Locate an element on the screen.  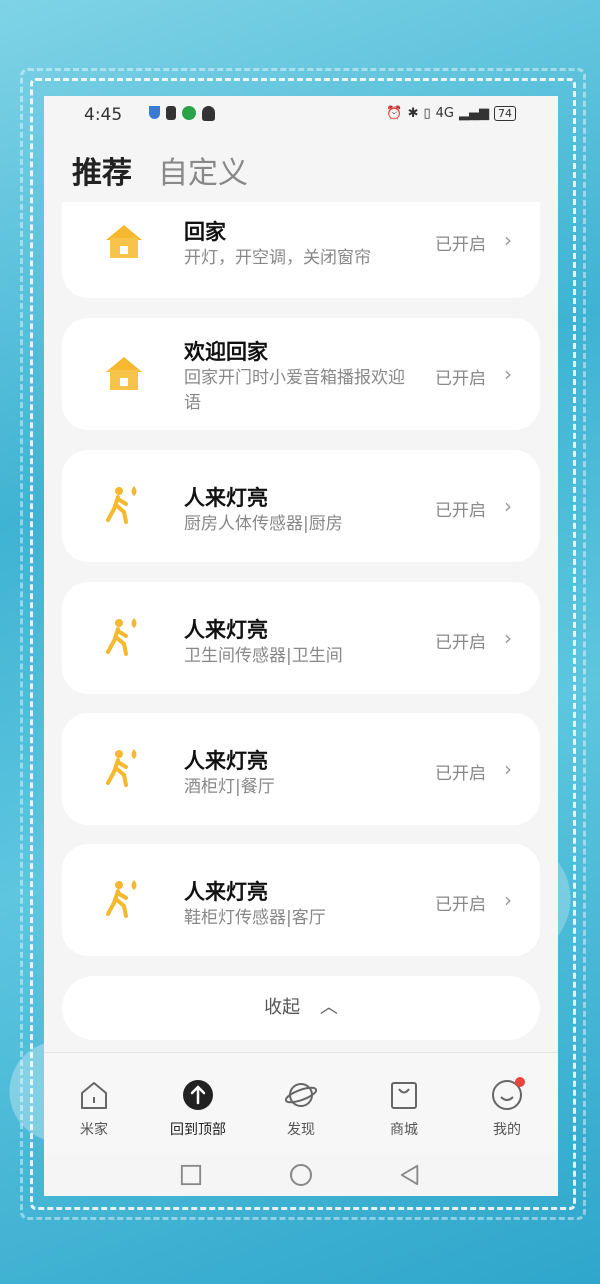
tab-custom: 自定义 is located at coordinates (203, 170).